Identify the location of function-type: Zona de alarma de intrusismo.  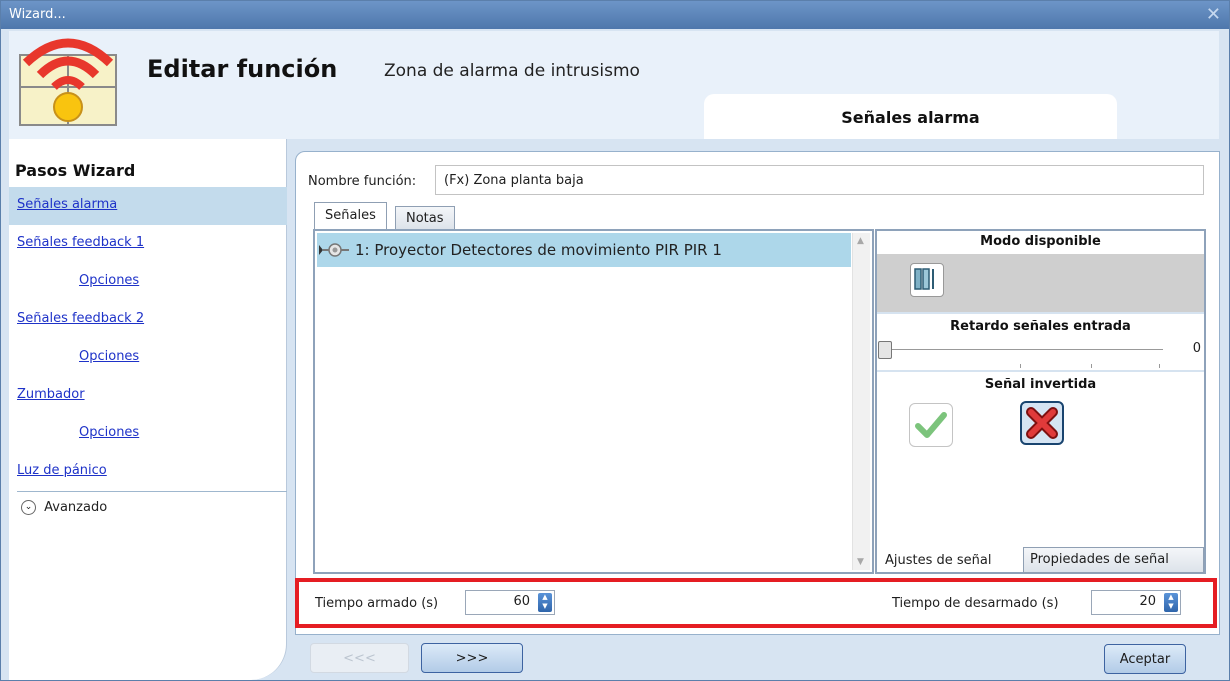
(512, 71).